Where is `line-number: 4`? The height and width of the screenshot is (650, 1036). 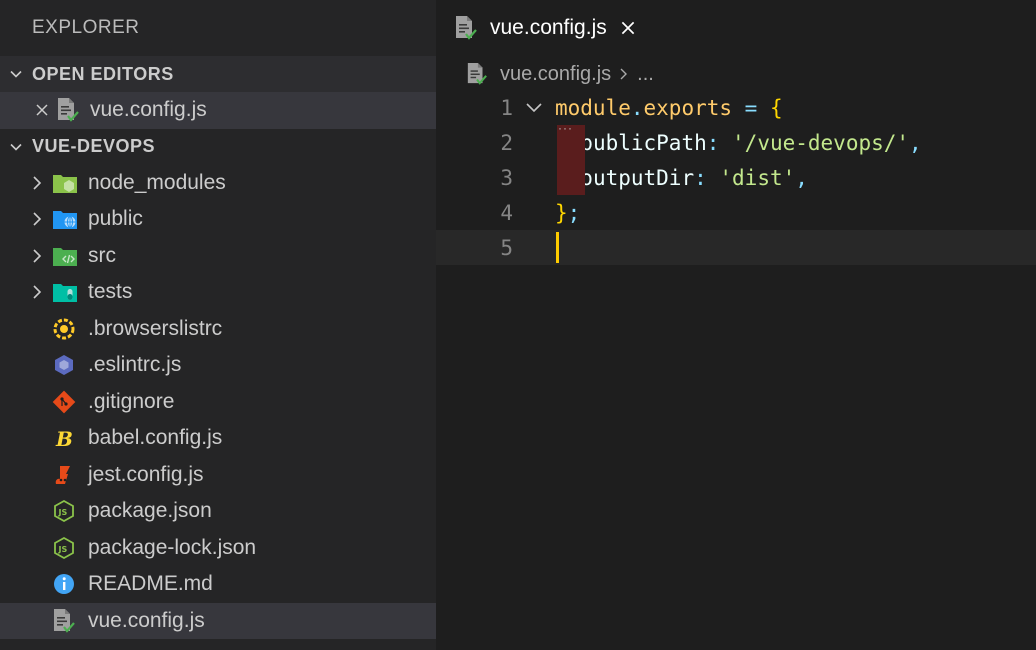
line-number: 4 is located at coordinates (506, 212).